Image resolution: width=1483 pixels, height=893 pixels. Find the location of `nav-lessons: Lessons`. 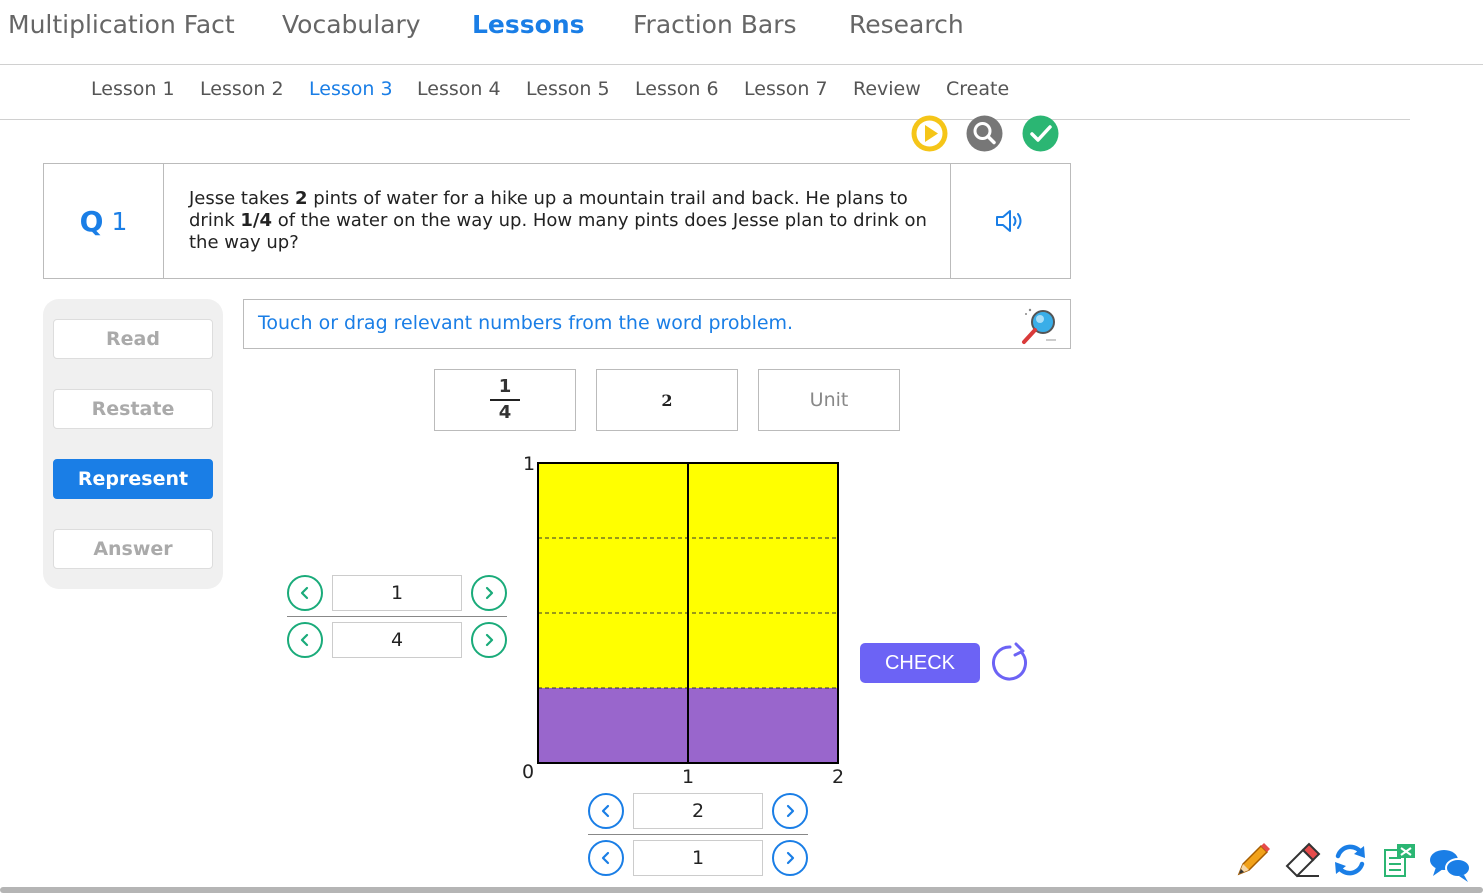

nav-lessons: Lessons is located at coordinates (528, 24).